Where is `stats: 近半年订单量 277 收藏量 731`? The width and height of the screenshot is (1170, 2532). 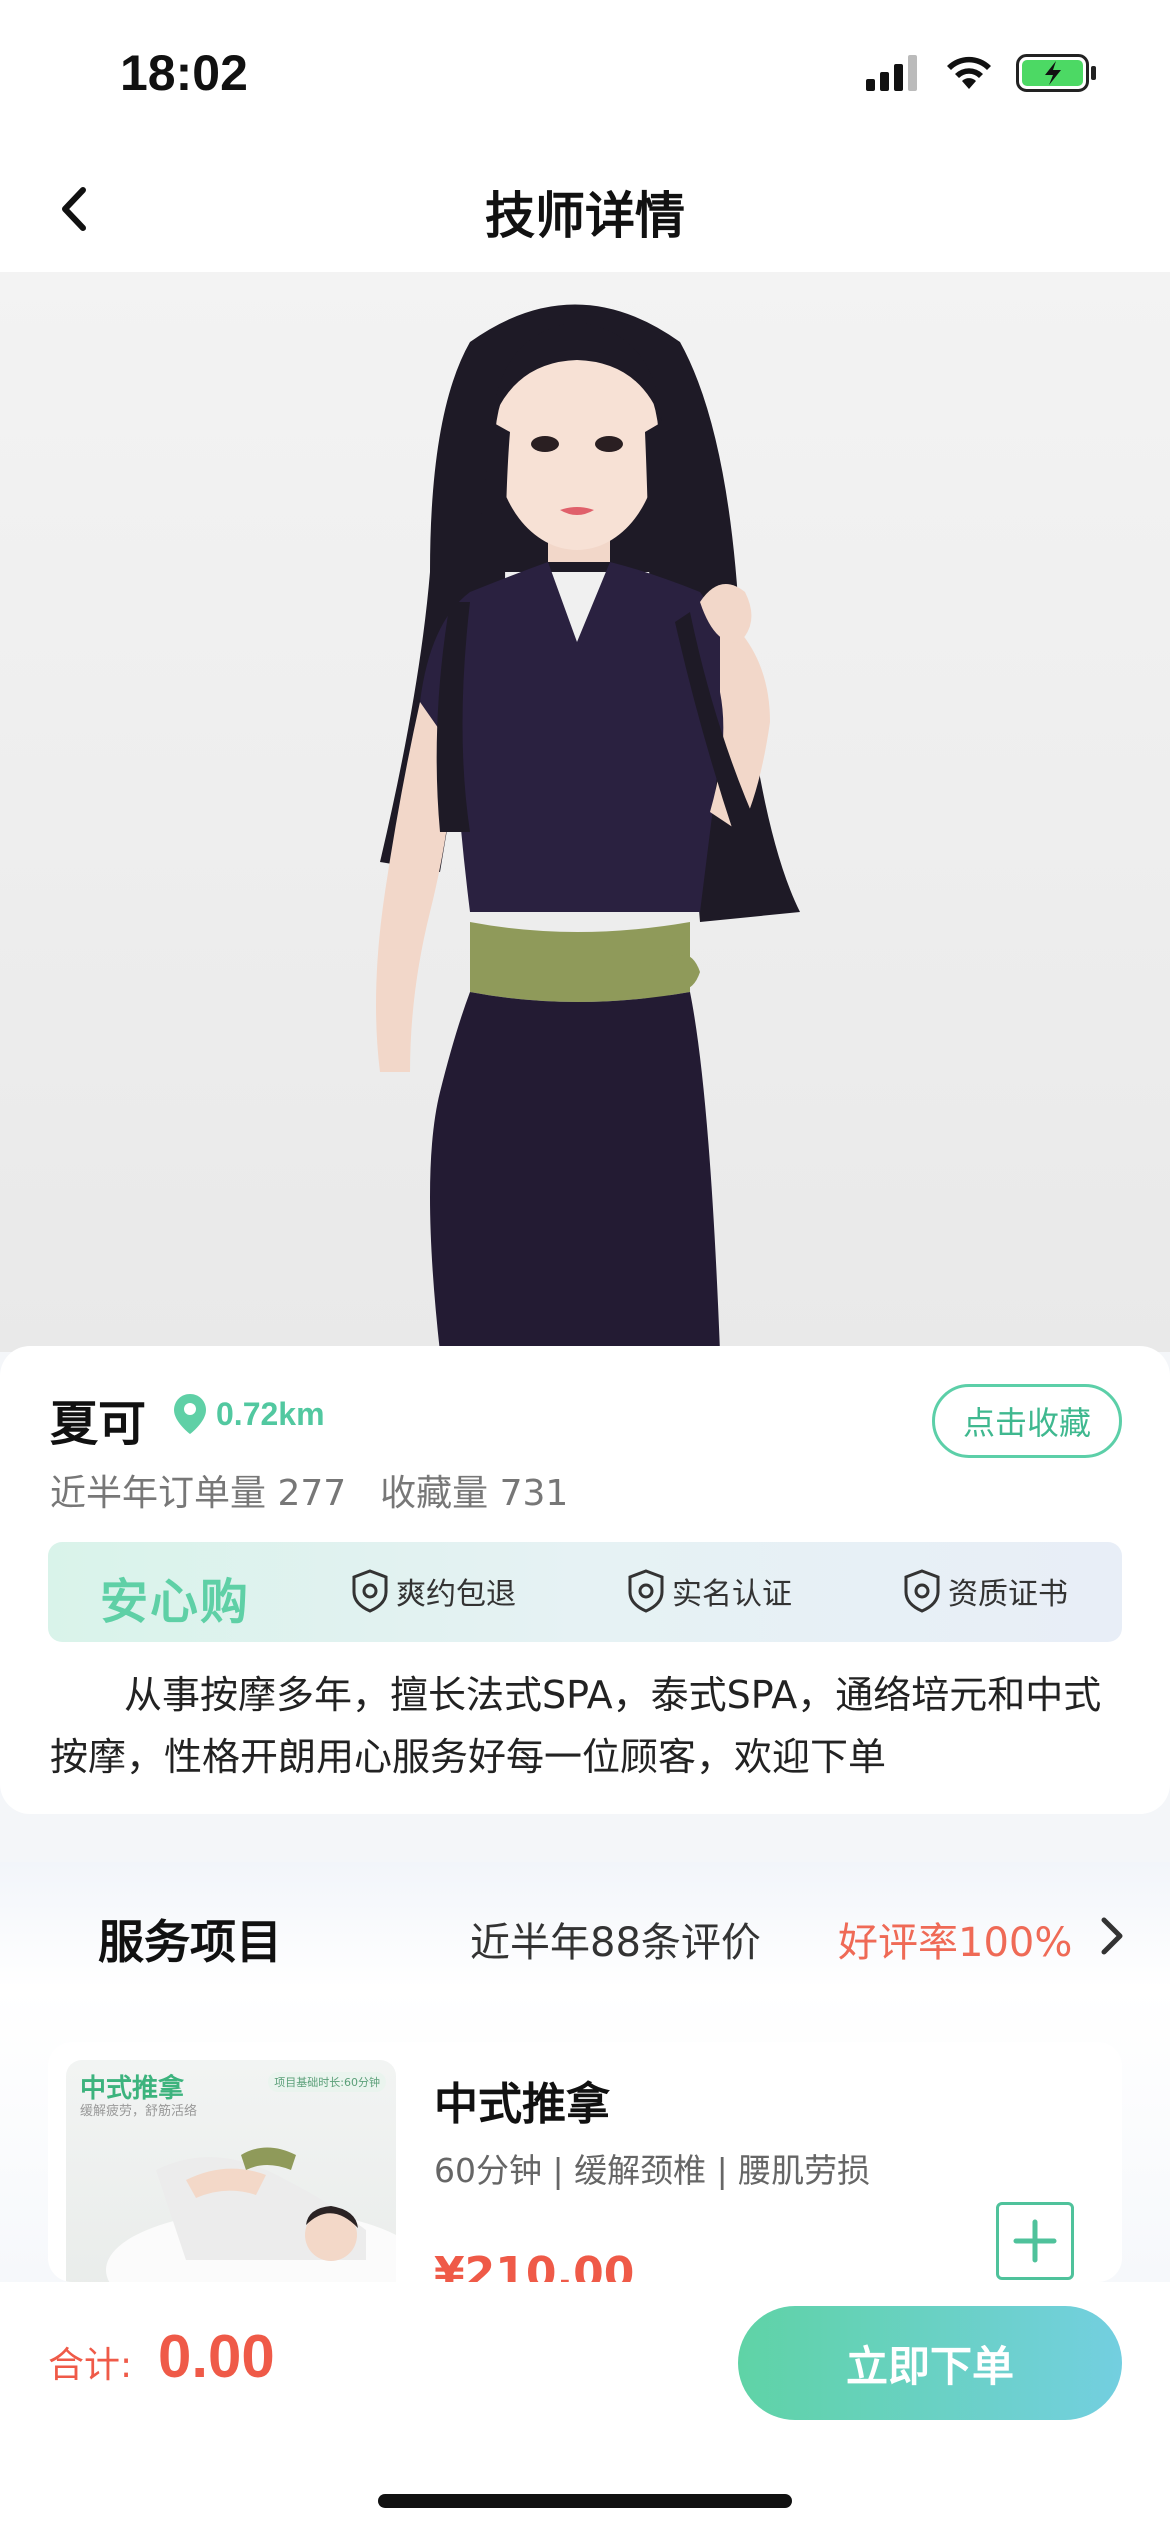 stats: 近半年订单量 277 收藏量 731 is located at coordinates (309, 1490).